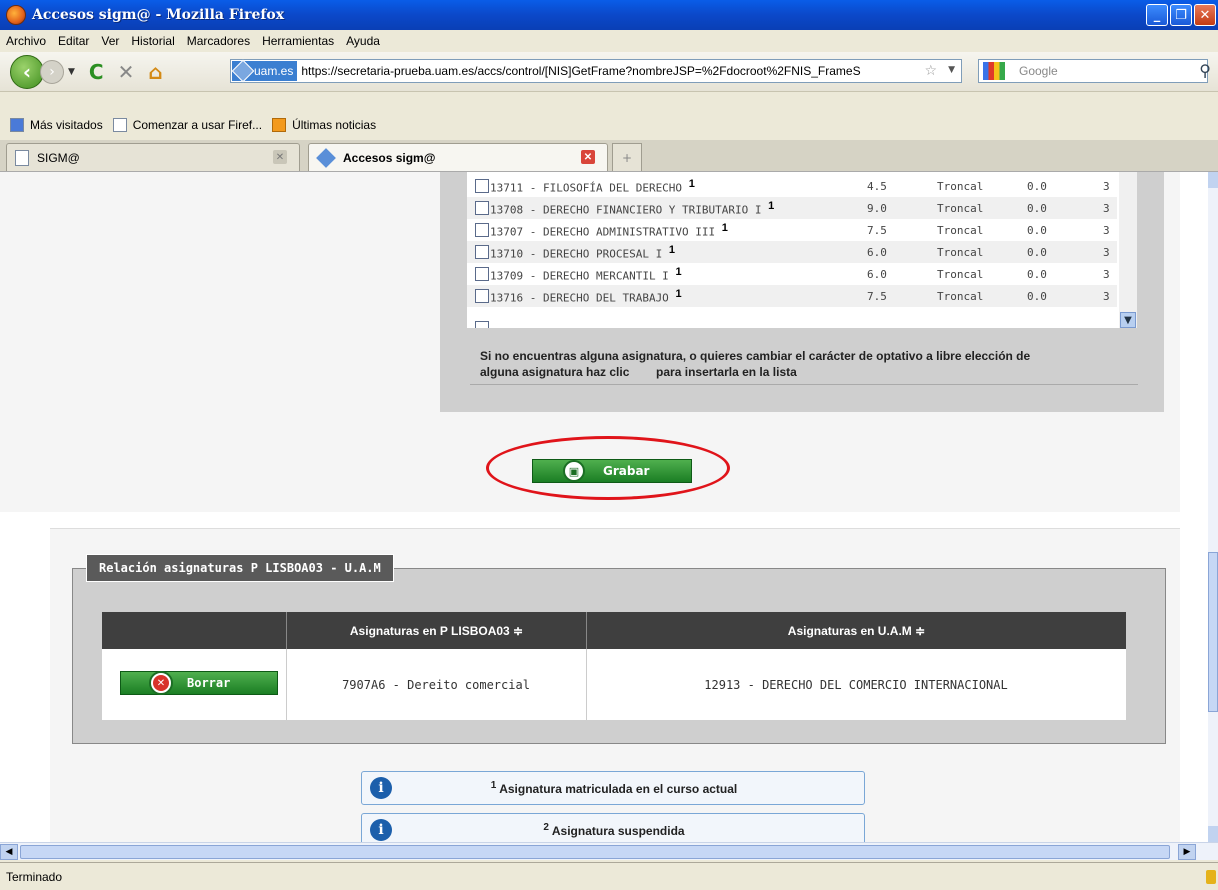  Describe the element at coordinates (52, 71) in the screenshot. I see `forward-button: ›` at that location.